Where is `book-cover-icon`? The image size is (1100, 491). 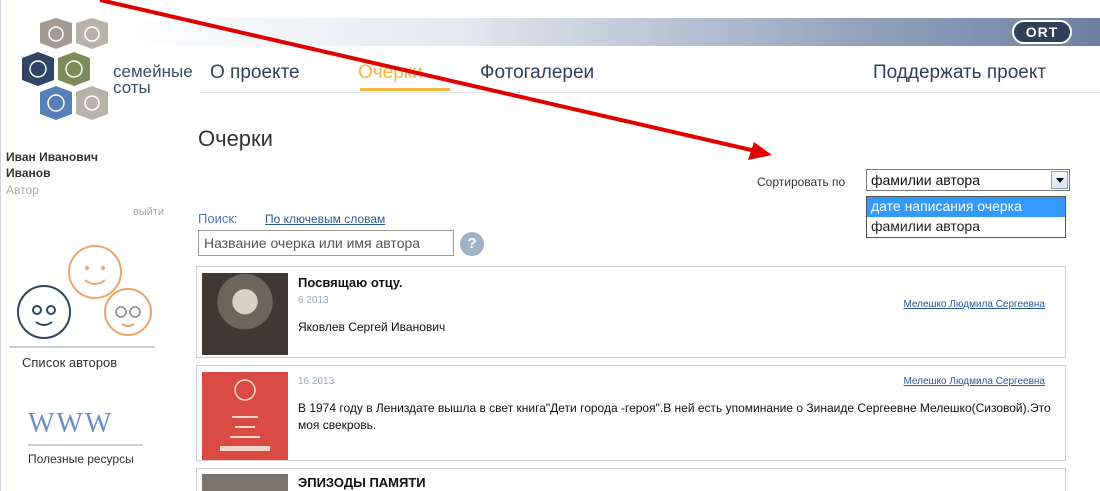
book-cover-icon is located at coordinates (245, 415).